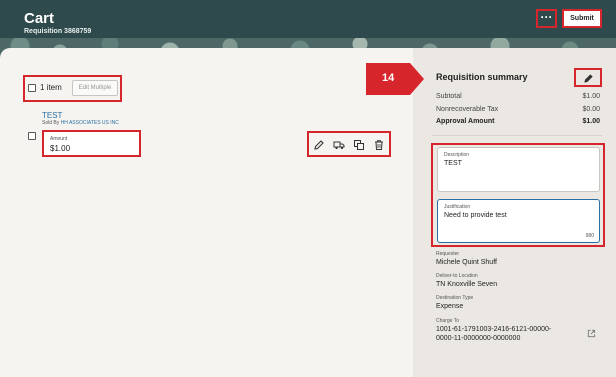 This screenshot has height=377, width=616. What do you see at coordinates (447, 321) in the screenshot?
I see `charge-to-label: Charge To` at bounding box center [447, 321].